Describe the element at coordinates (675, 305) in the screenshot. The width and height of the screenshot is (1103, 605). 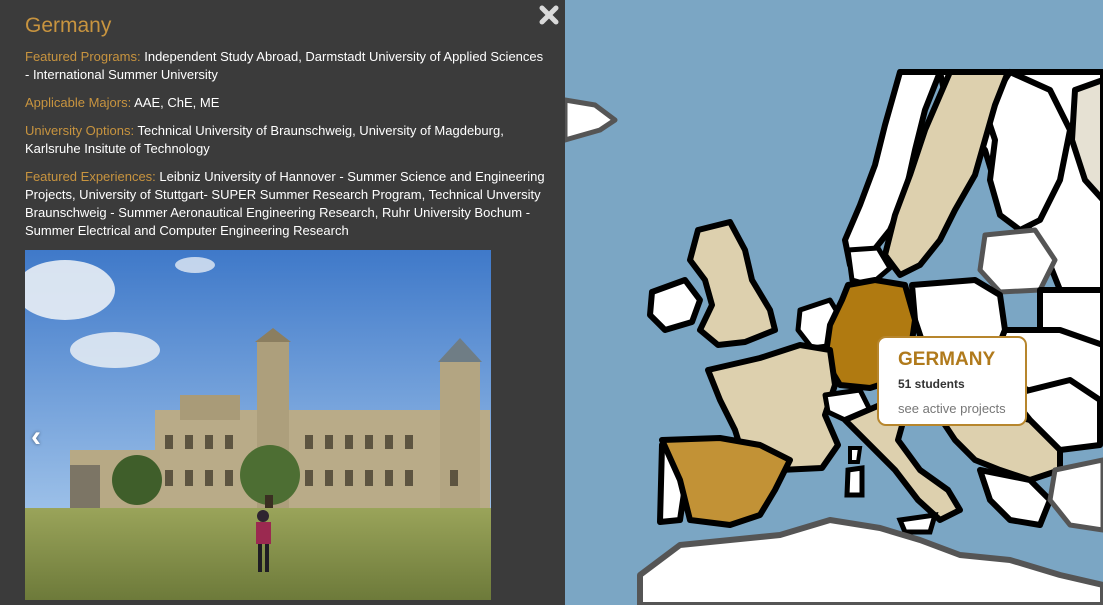
I see `map-country-ireland` at that location.